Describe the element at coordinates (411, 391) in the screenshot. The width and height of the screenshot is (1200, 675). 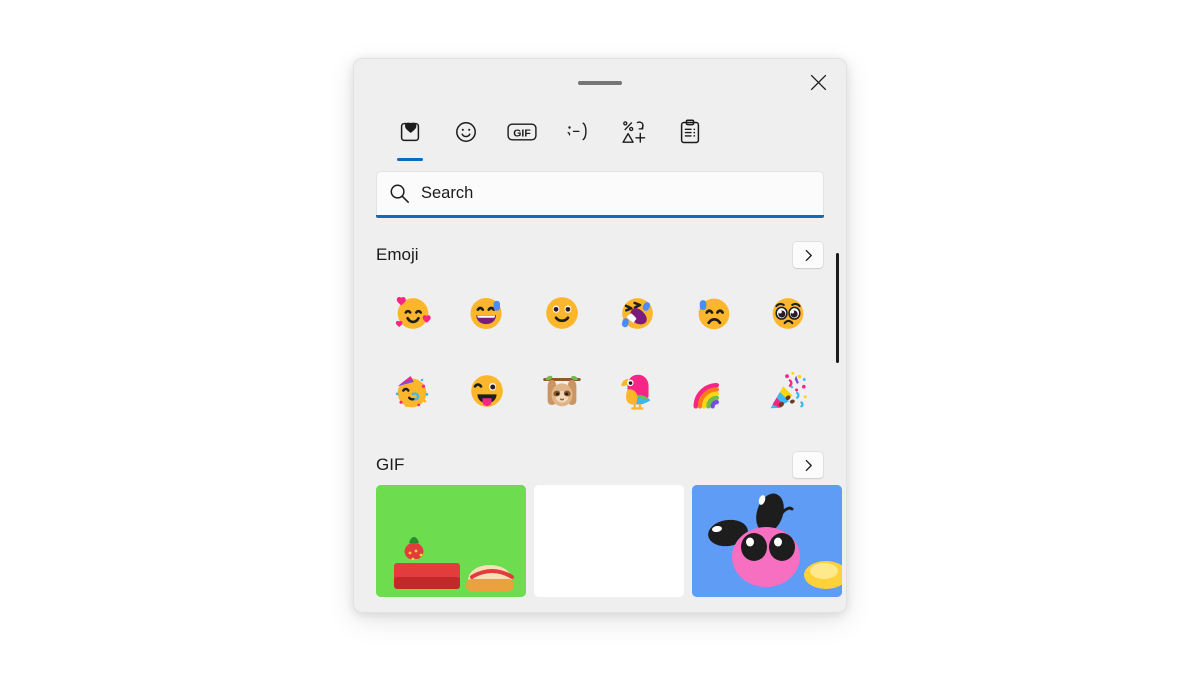
I see `emoji-partying-face` at that location.